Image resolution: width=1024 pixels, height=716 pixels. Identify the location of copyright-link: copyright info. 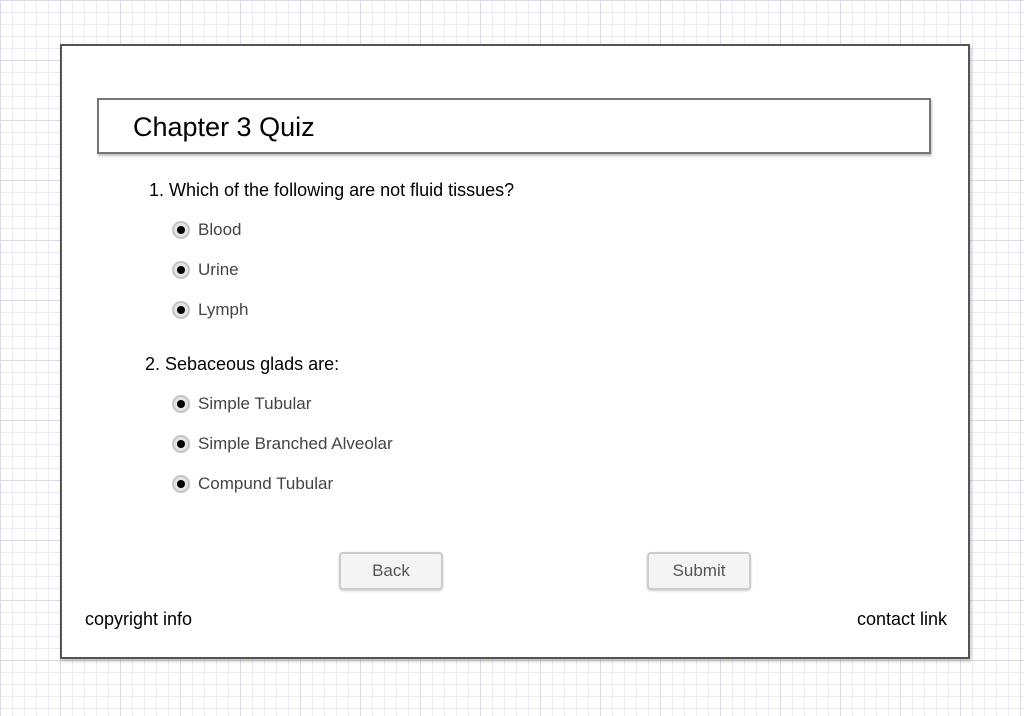
(138, 619).